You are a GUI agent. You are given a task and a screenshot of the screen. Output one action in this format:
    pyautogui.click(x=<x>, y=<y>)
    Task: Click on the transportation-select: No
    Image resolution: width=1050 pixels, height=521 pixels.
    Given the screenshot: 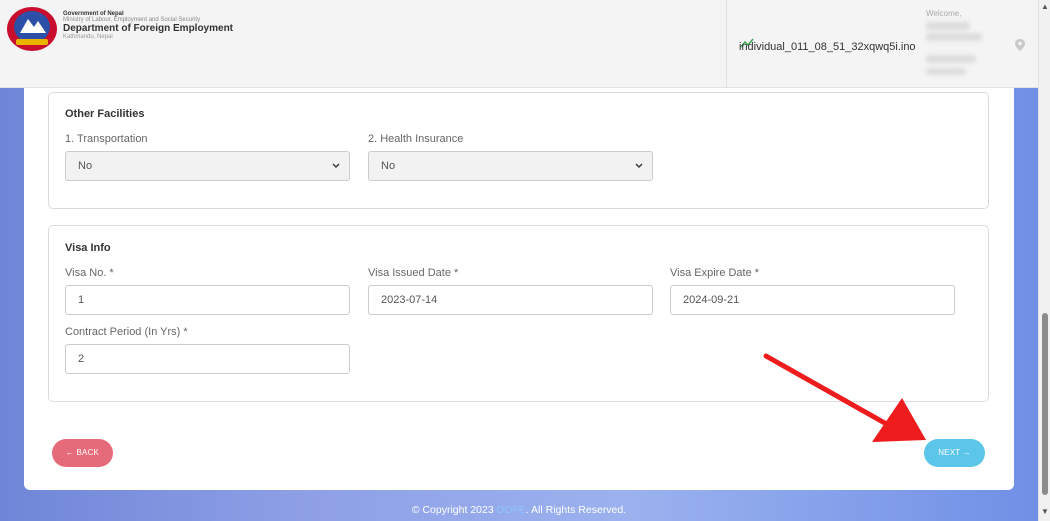 What is the action you would take?
    pyautogui.click(x=207, y=166)
    